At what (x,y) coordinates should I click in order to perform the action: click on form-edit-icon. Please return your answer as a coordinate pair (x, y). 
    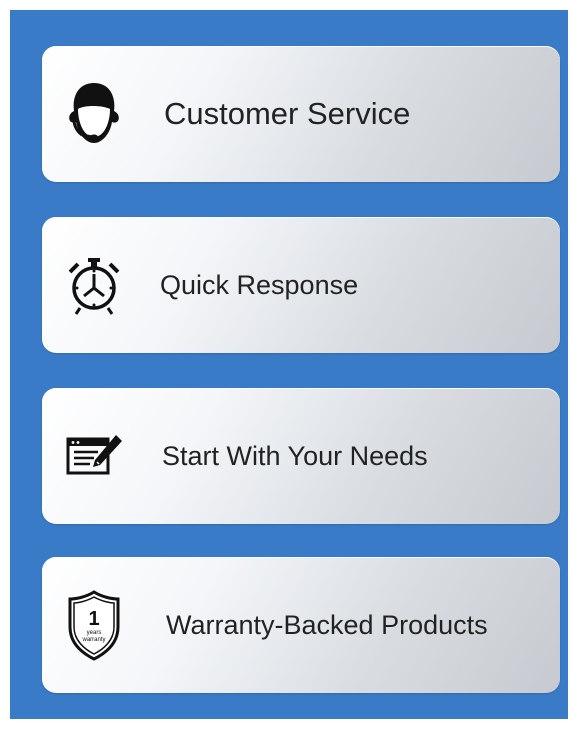
    Looking at the image, I should click on (94, 456).